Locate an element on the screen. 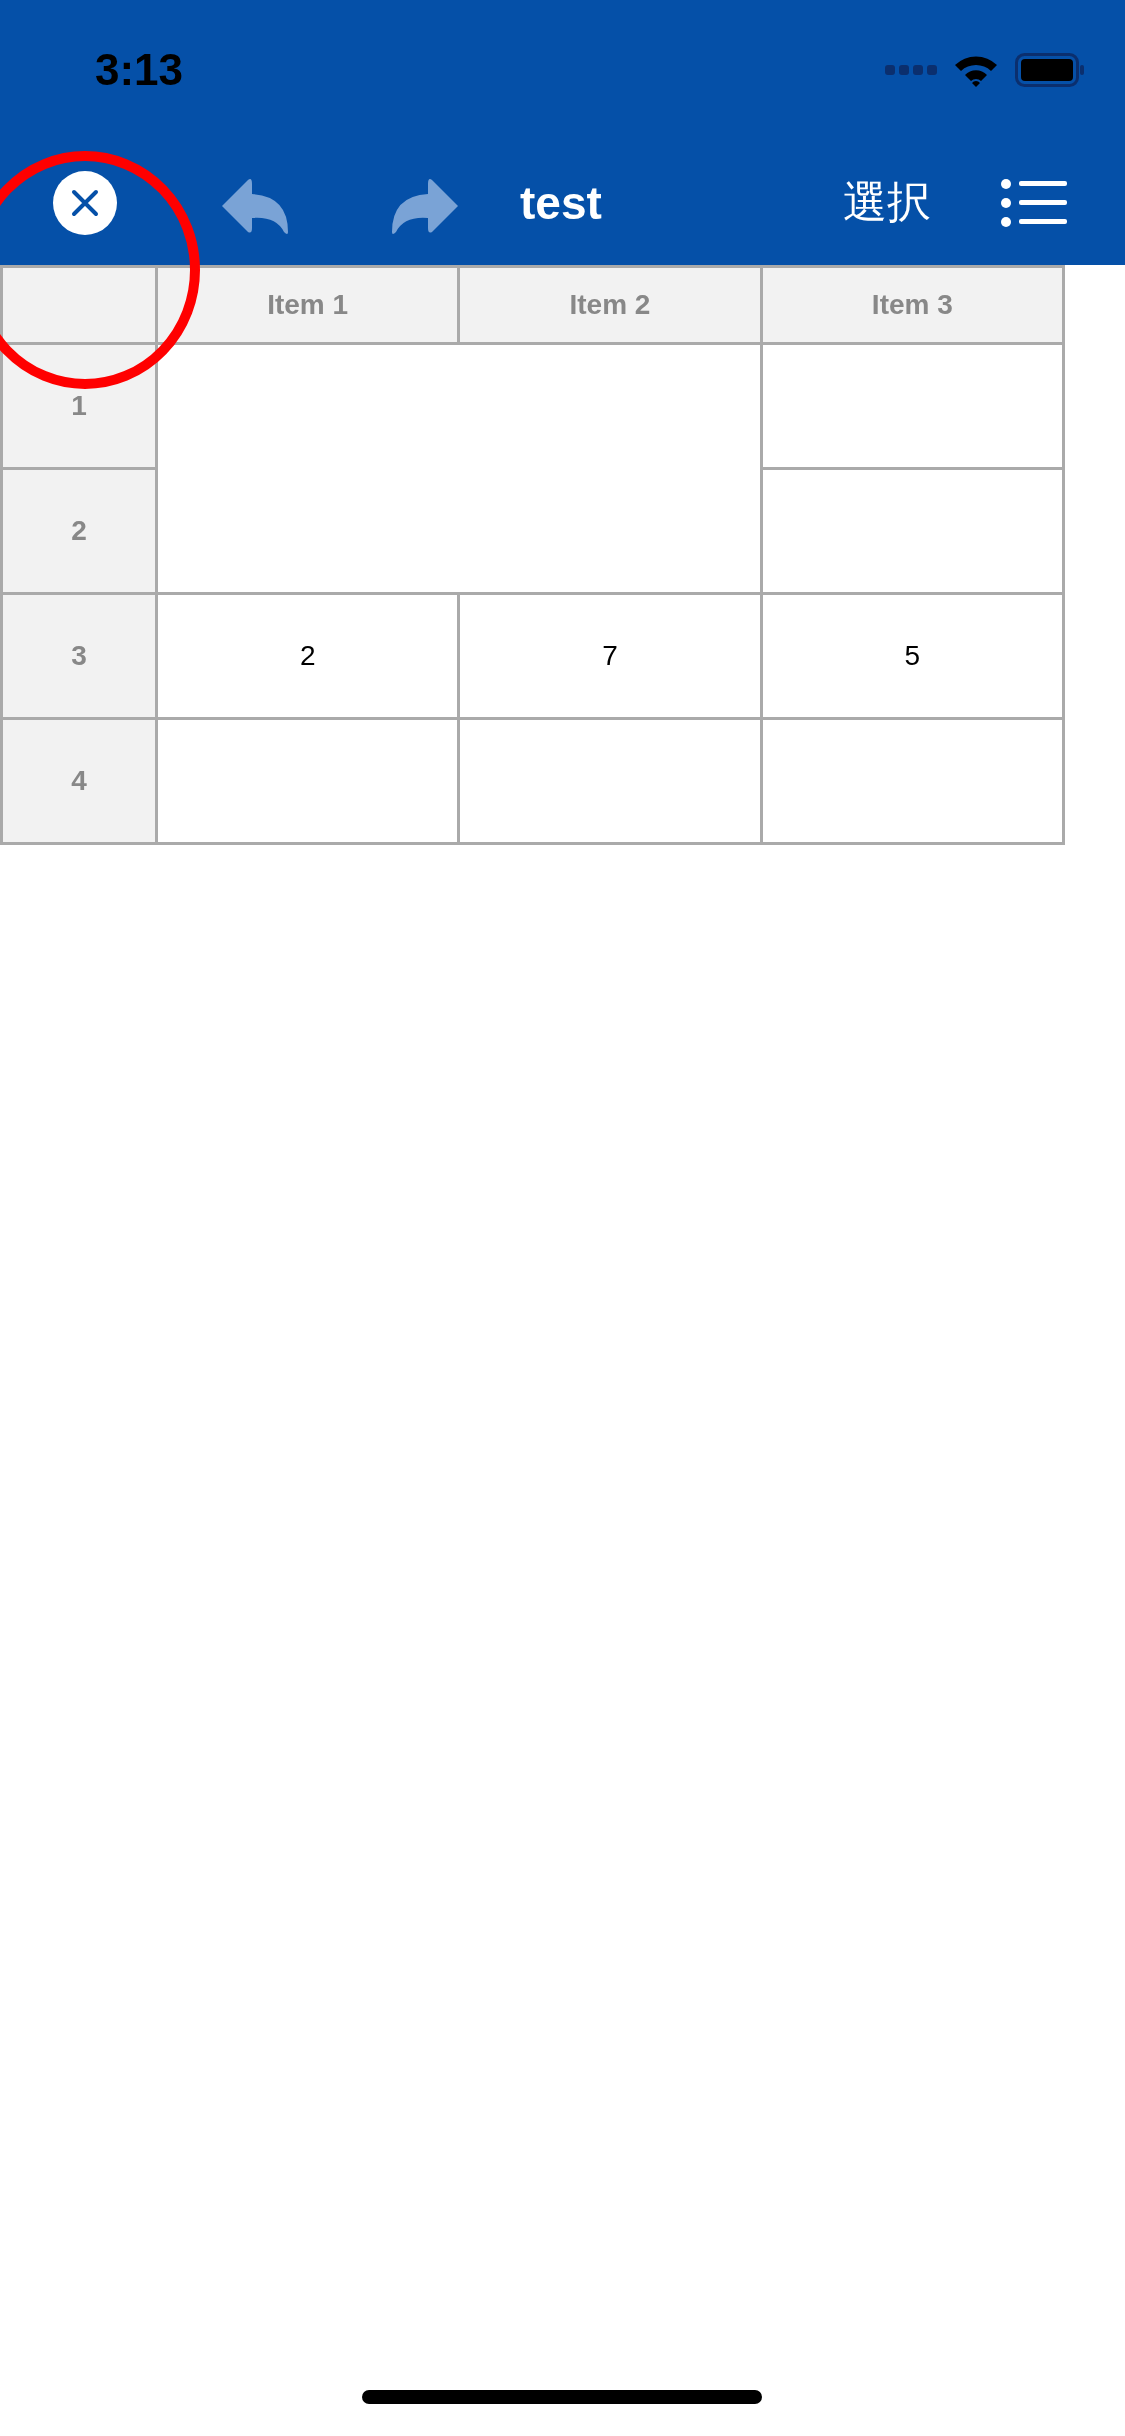 The height and width of the screenshot is (2436, 1125). column-header: Item 1 is located at coordinates (307, 305).